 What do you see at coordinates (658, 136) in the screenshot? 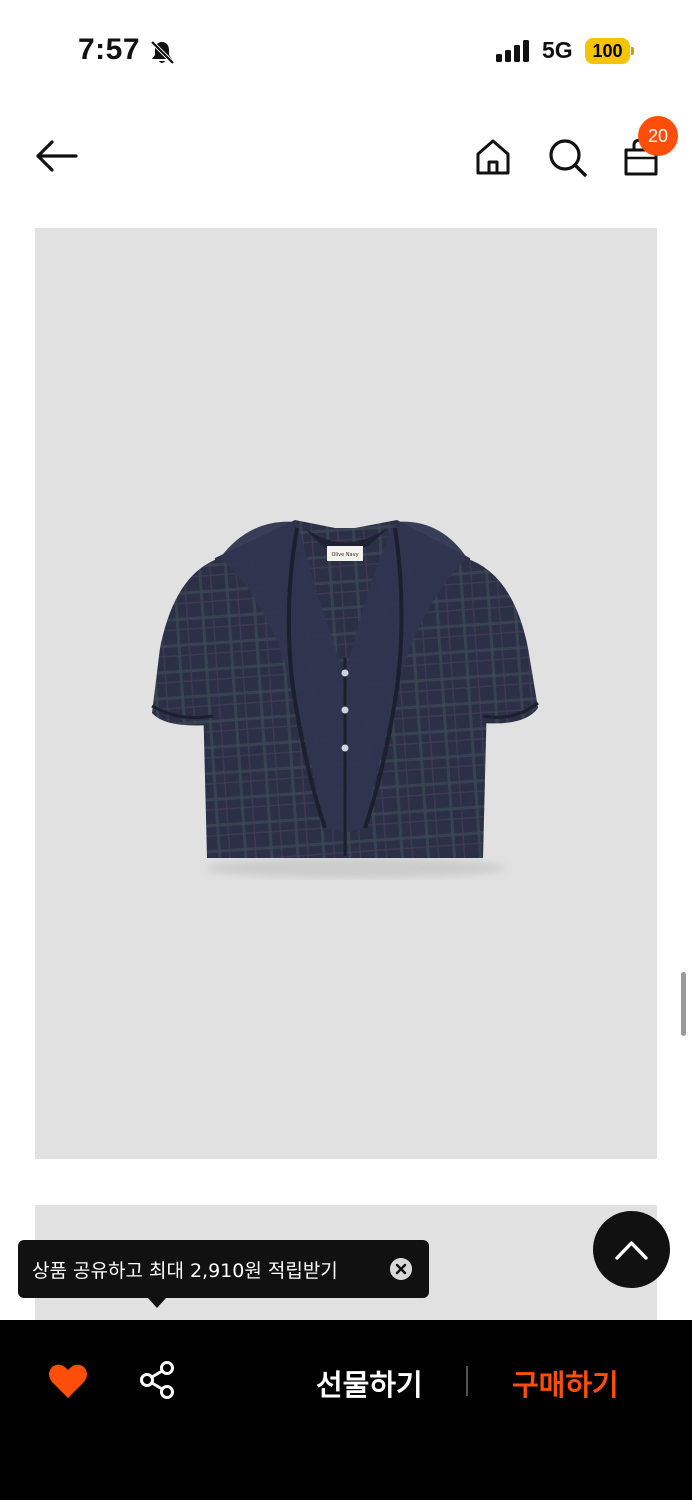
I see `cart-count-badge: 20` at bounding box center [658, 136].